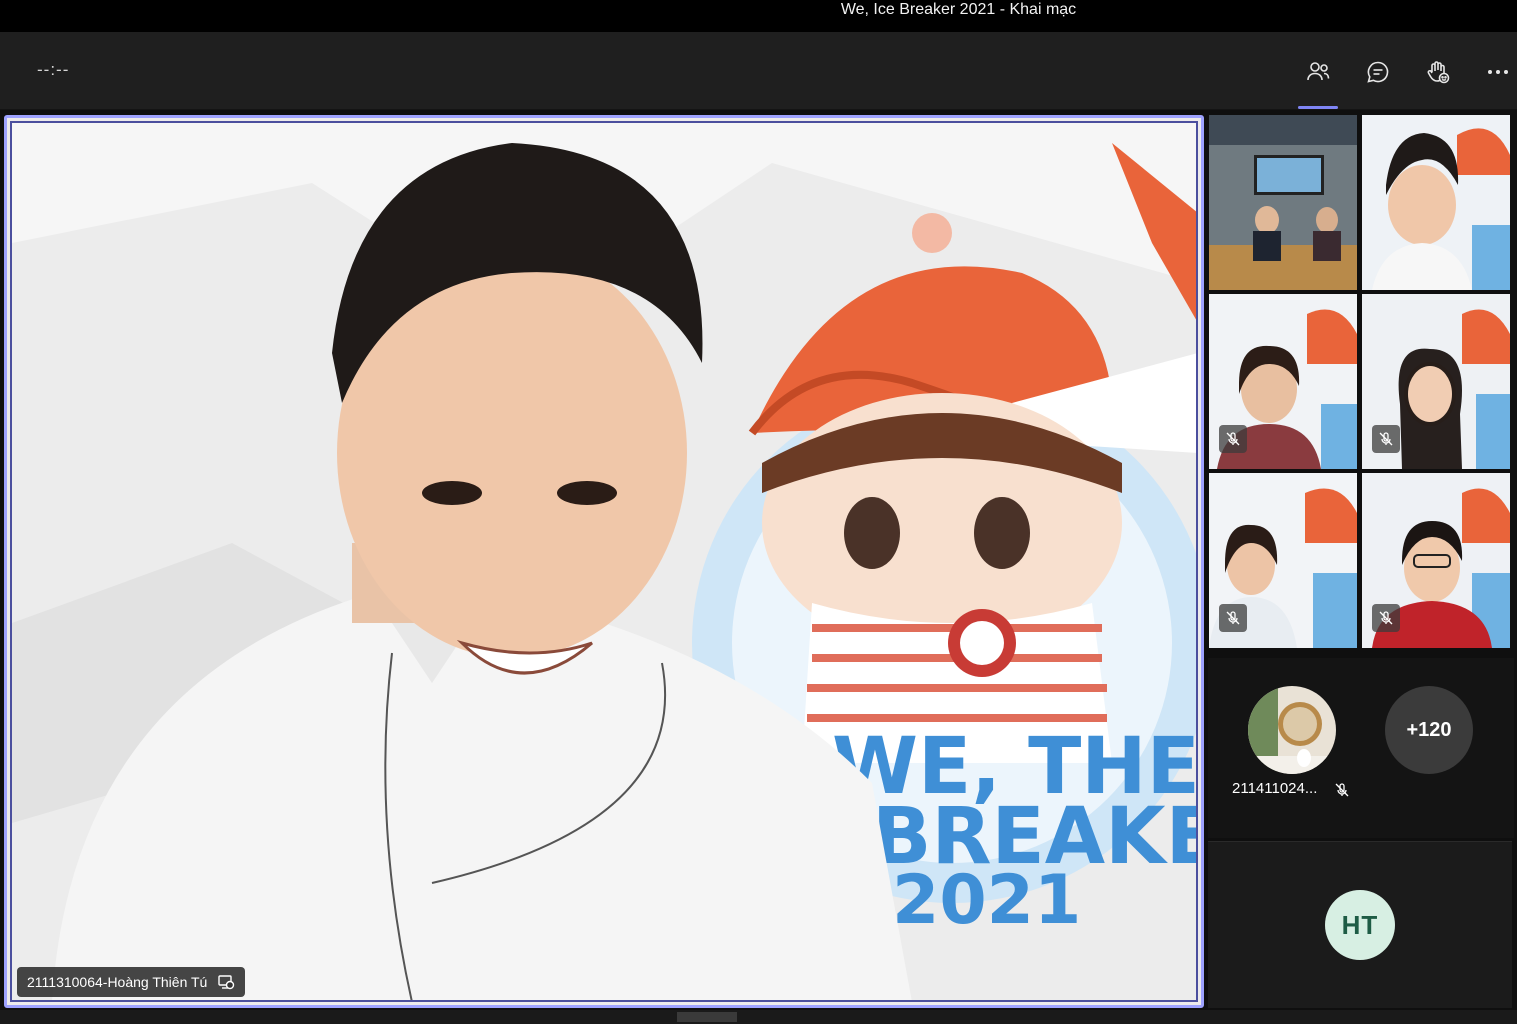 The width and height of the screenshot is (1517, 1024). What do you see at coordinates (1361, 748) in the screenshot?
I see `gallery-overflow: 211411024... +120` at bounding box center [1361, 748].